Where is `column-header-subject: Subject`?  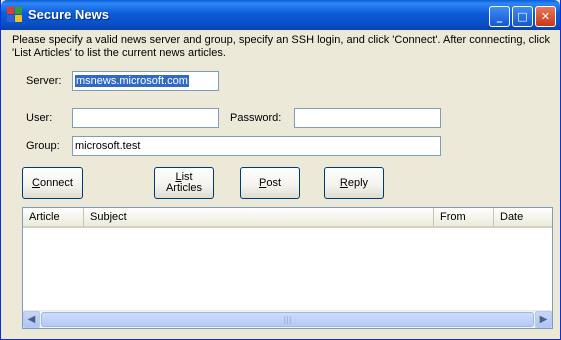
column-header-subject: Subject is located at coordinates (259, 217).